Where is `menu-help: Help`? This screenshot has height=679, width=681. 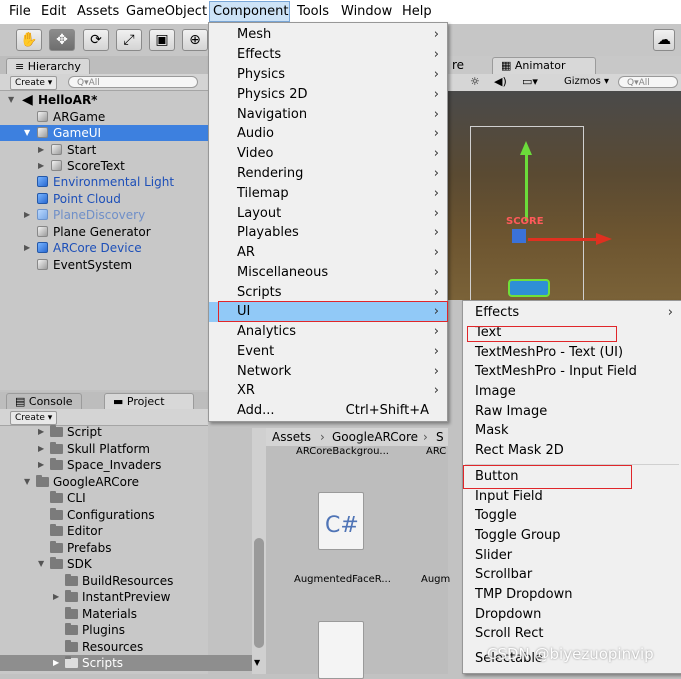 menu-help: Help is located at coordinates (417, 11).